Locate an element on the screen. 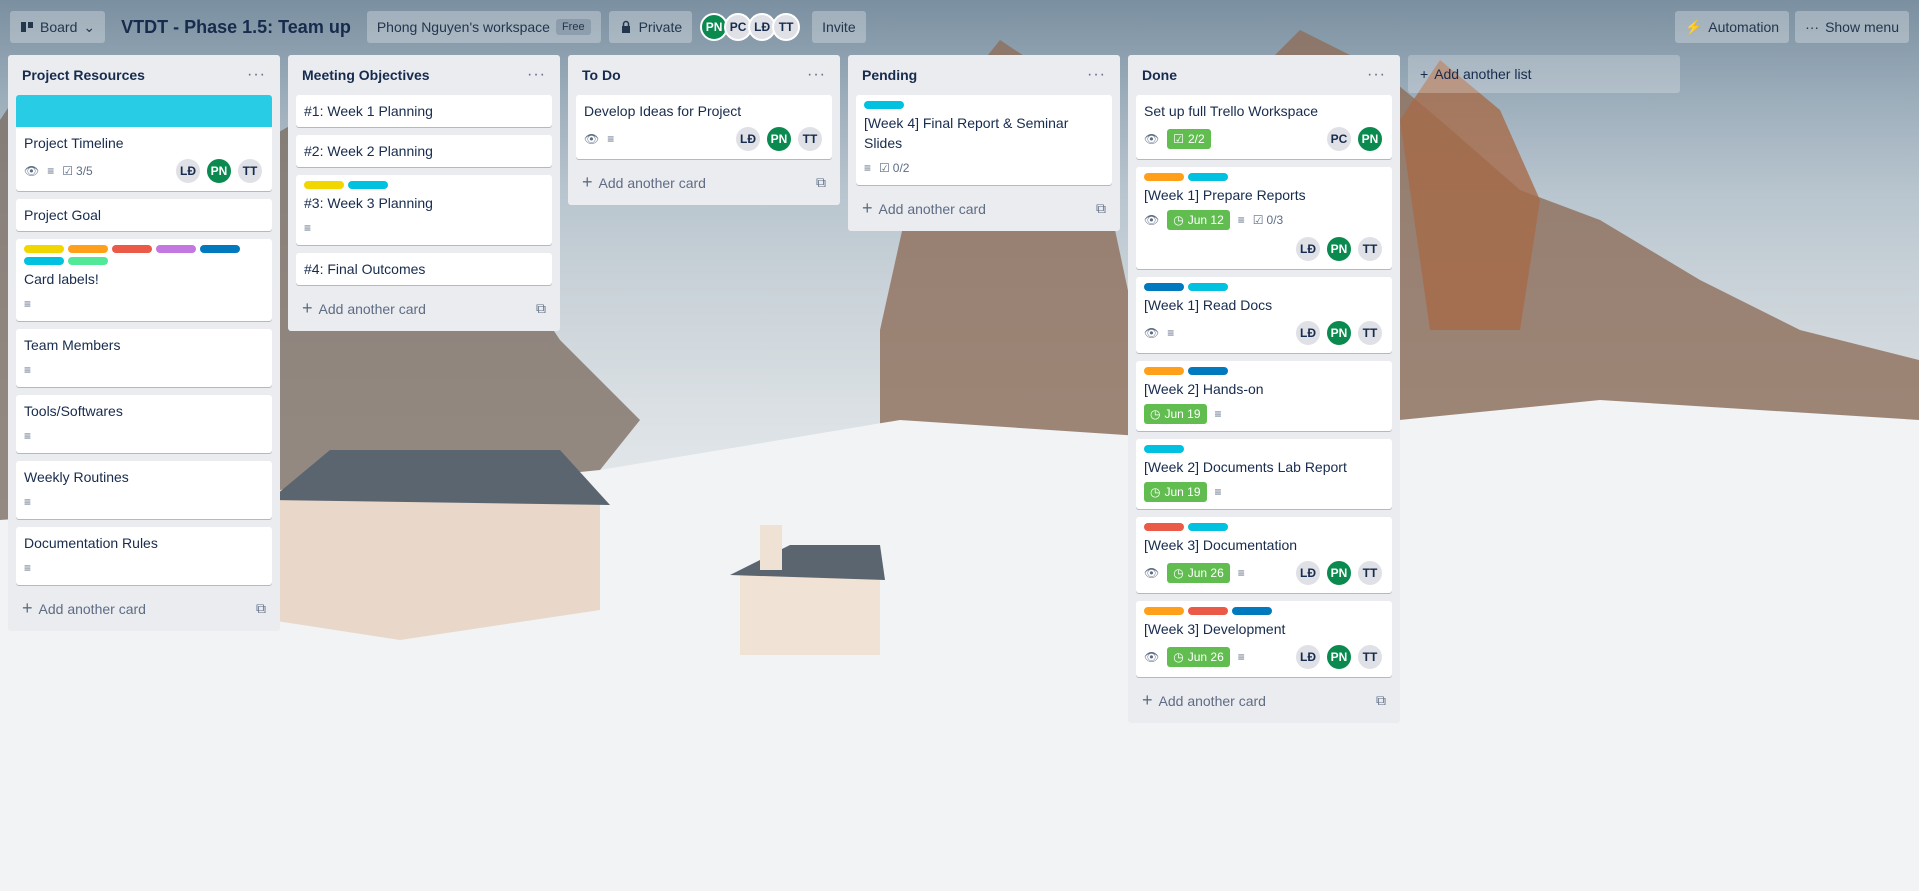 The image size is (1919, 891). checklist-count: 2/2 is located at coordinates (1196, 139).